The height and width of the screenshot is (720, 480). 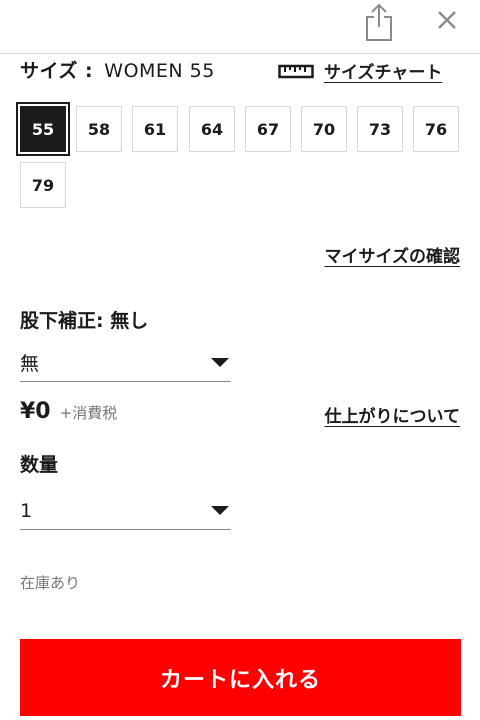 I want to click on size-option-76: 76, so click(x=436, y=129).